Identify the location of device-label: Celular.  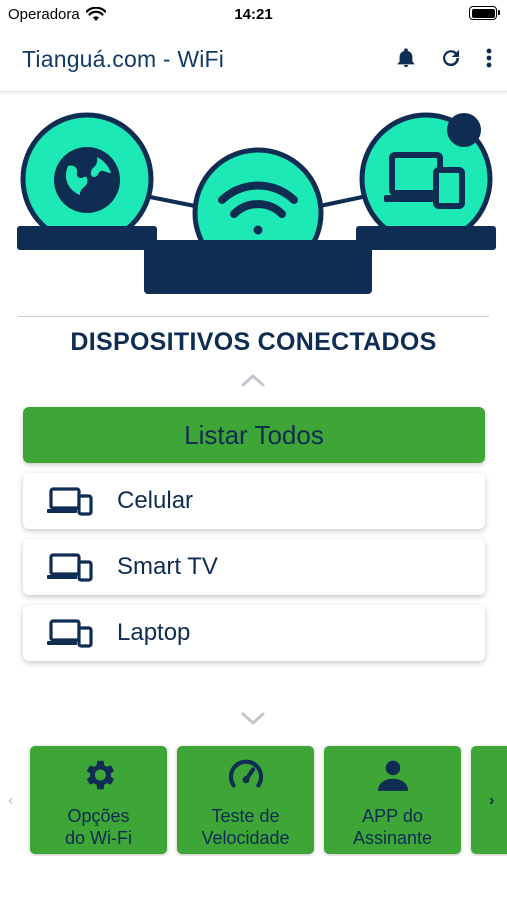
(155, 500).